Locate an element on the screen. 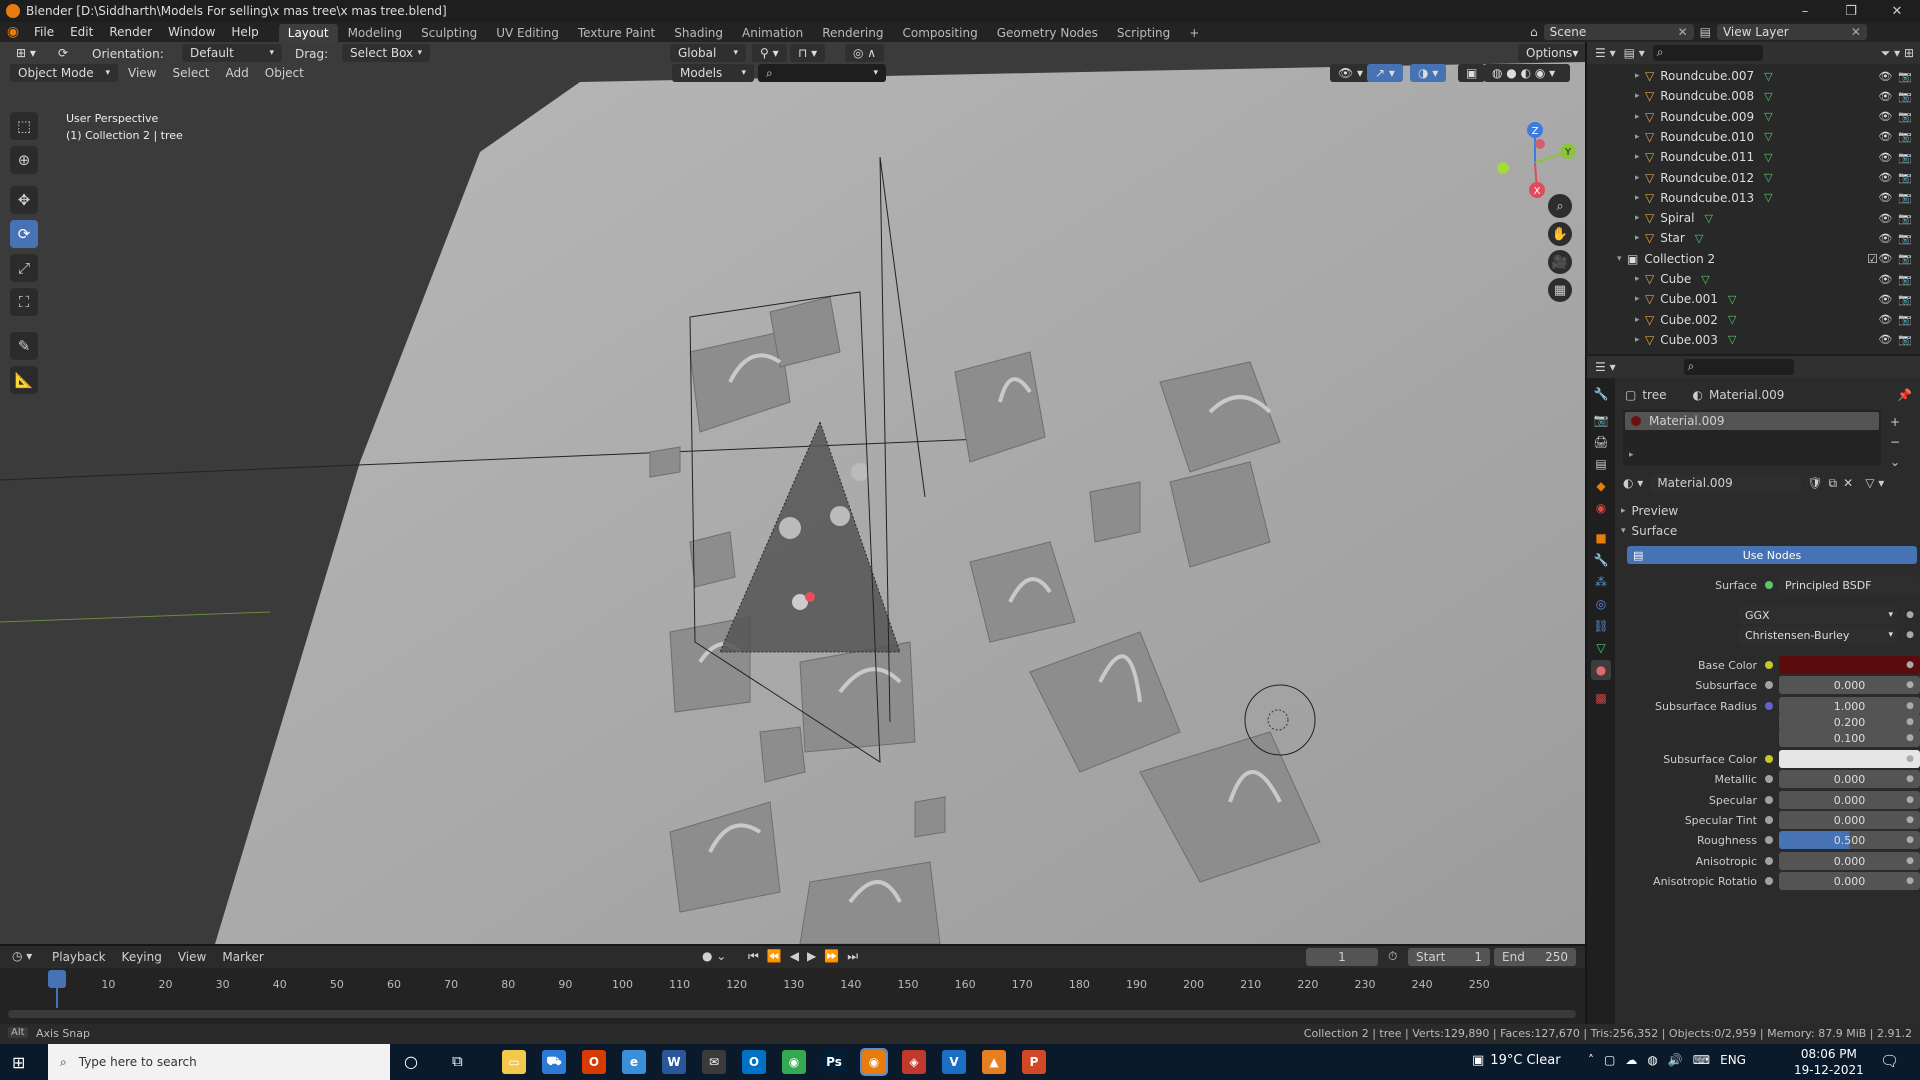  viewport-menu-object: Object is located at coordinates (284, 73).